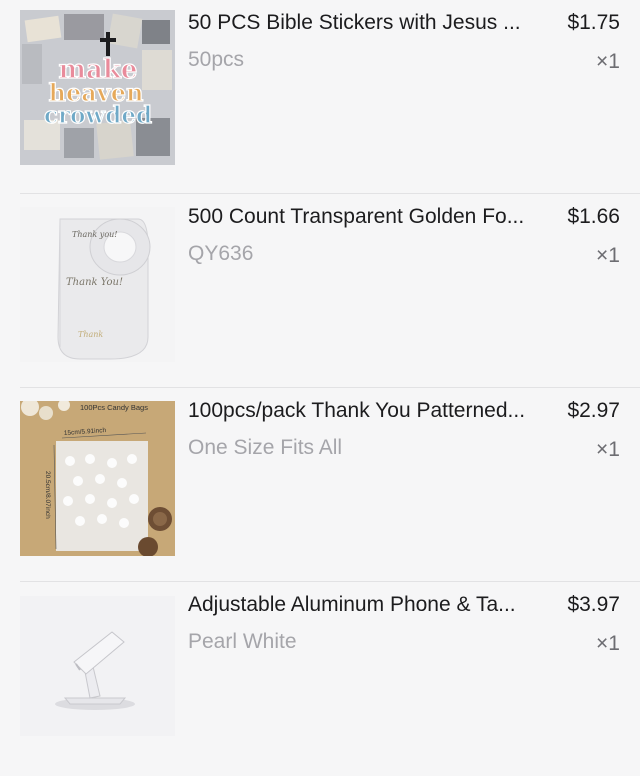  I want to click on item-variant: Pearl White, so click(242, 642).